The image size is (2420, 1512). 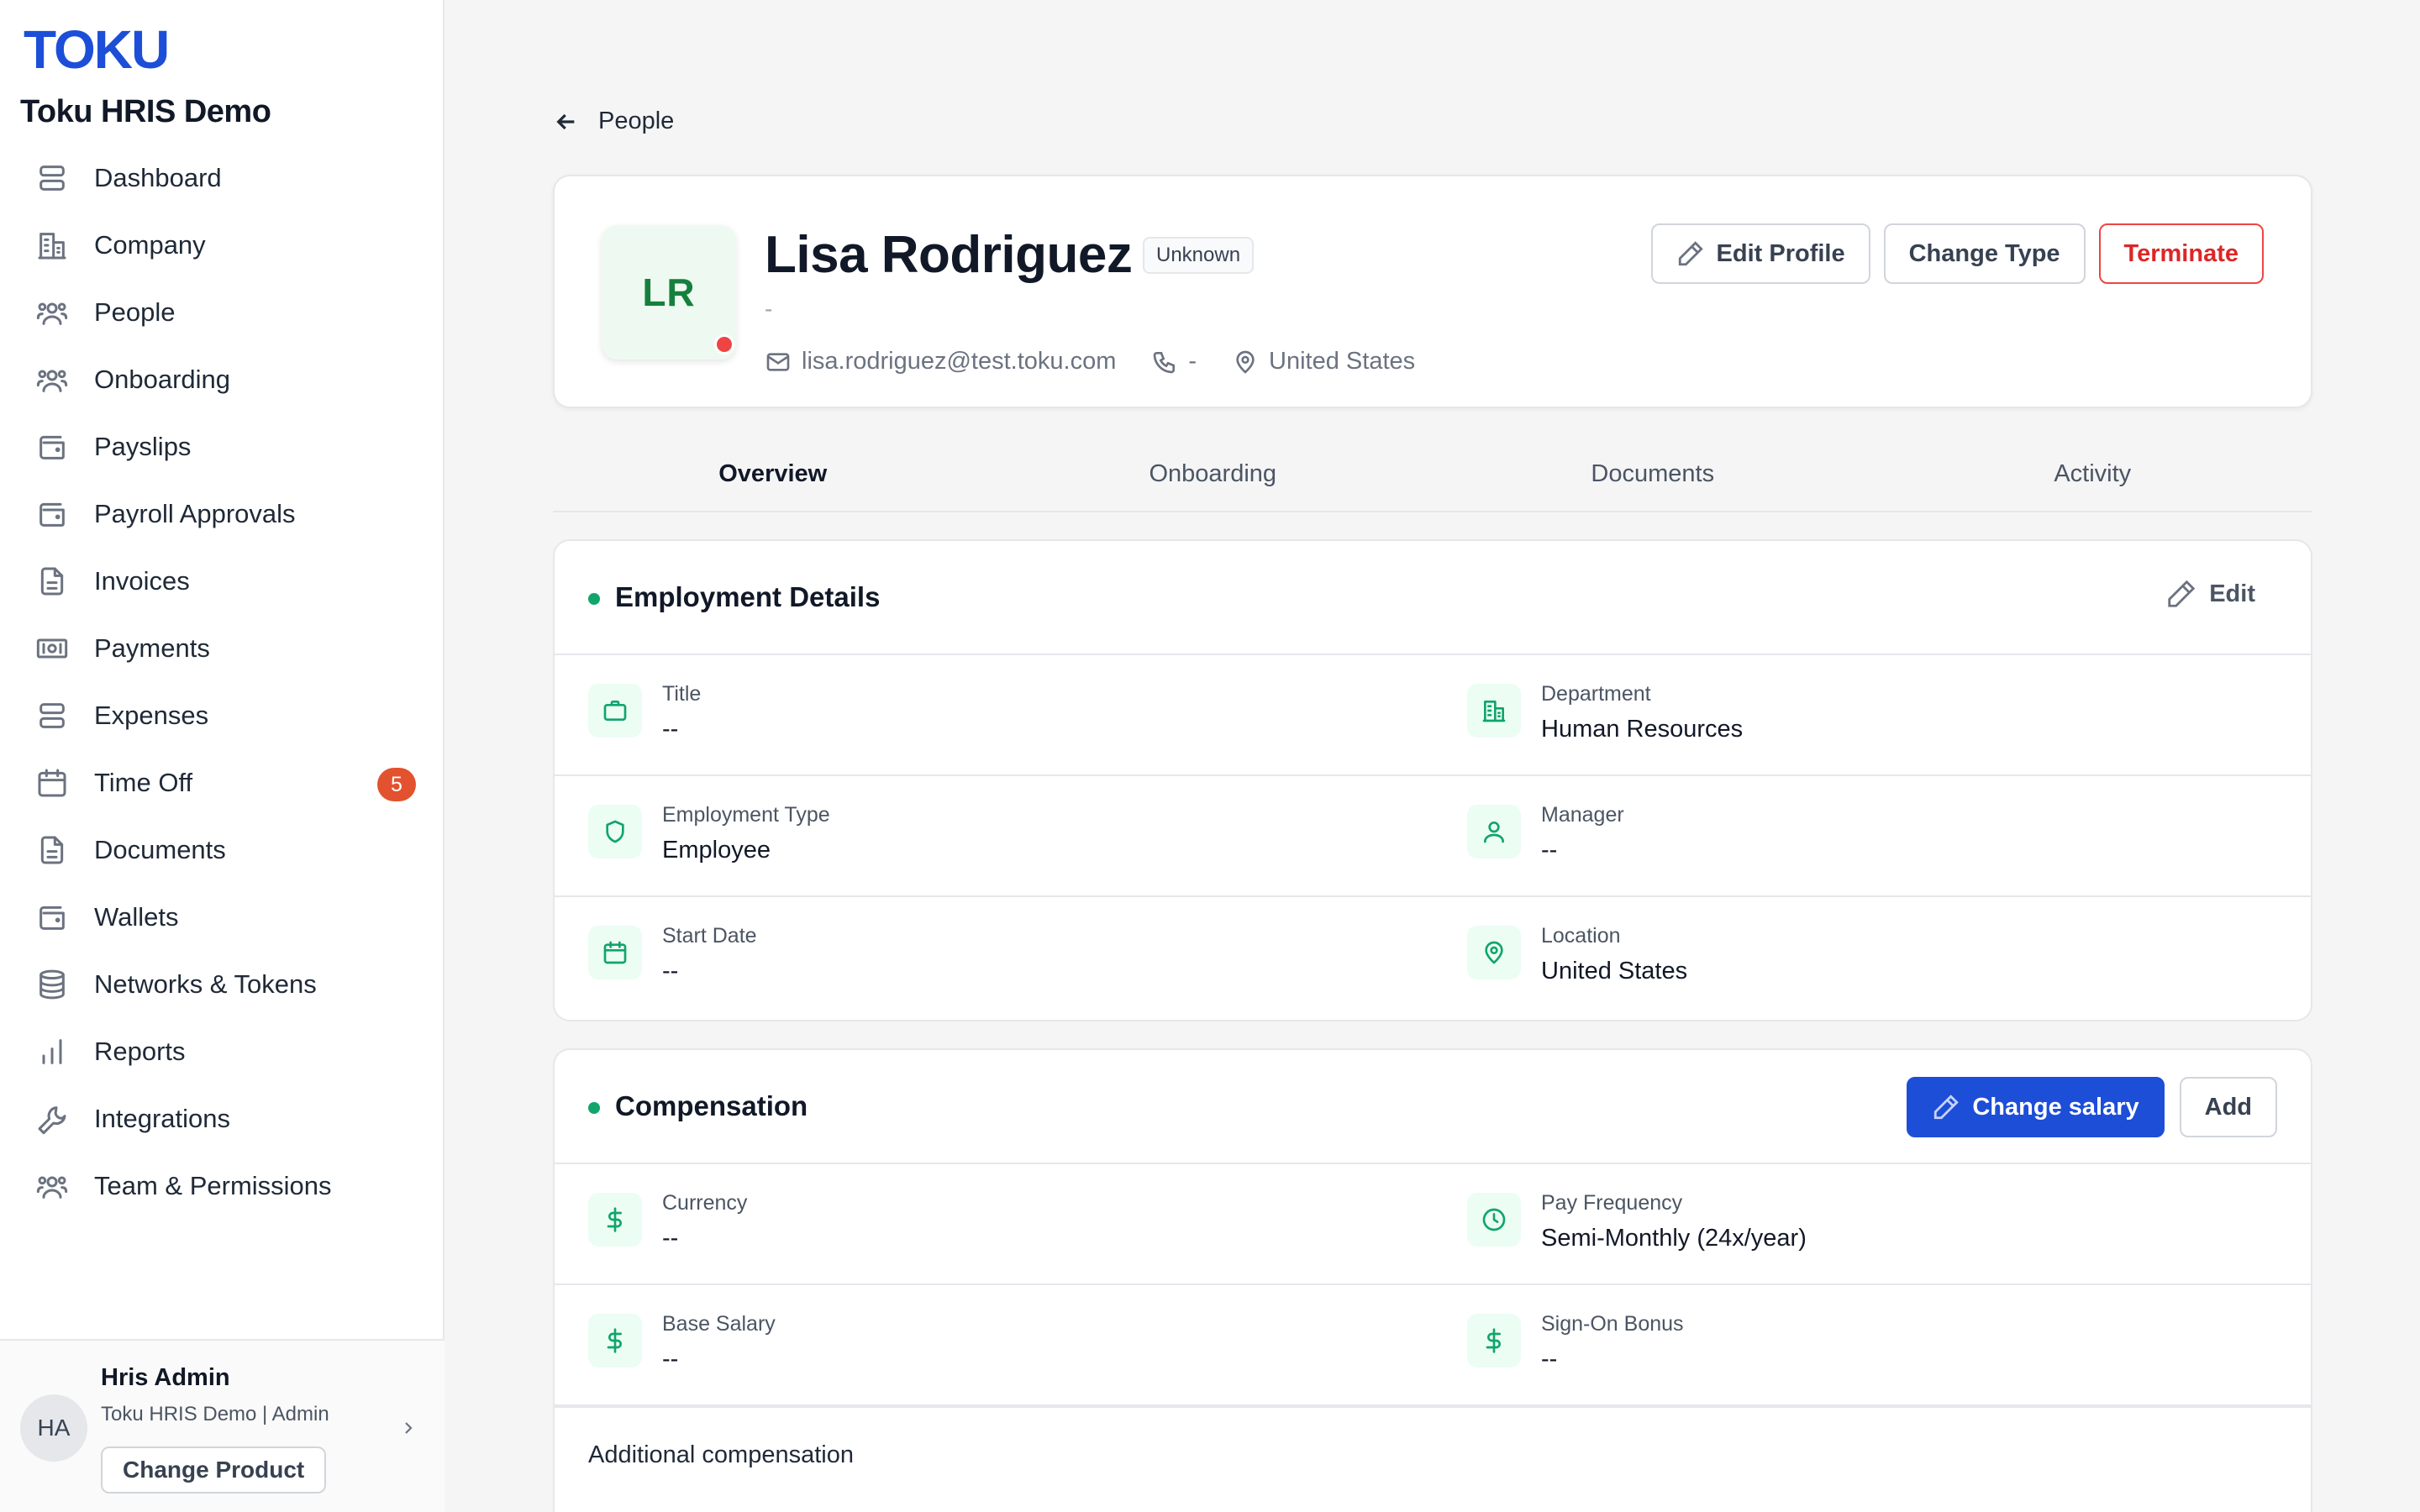 What do you see at coordinates (1596, 694) in the screenshot?
I see `field-label: Department` at bounding box center [1596, 694].